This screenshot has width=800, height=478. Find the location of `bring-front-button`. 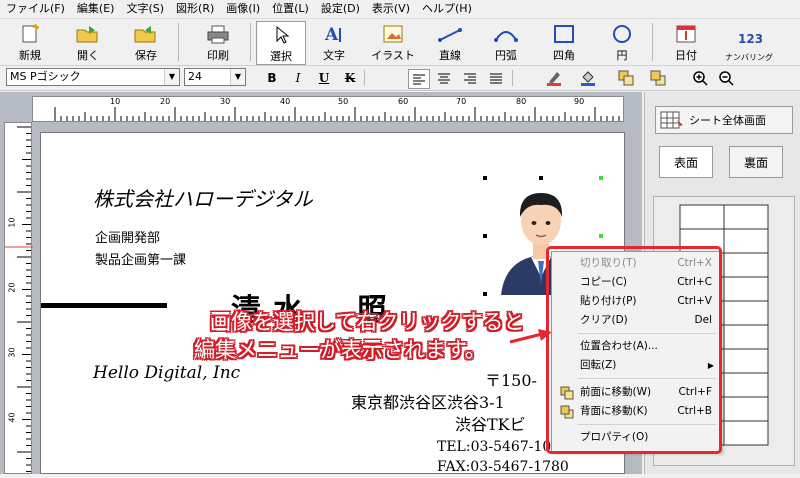

bring-front-button is located at coordinates (626, 78).